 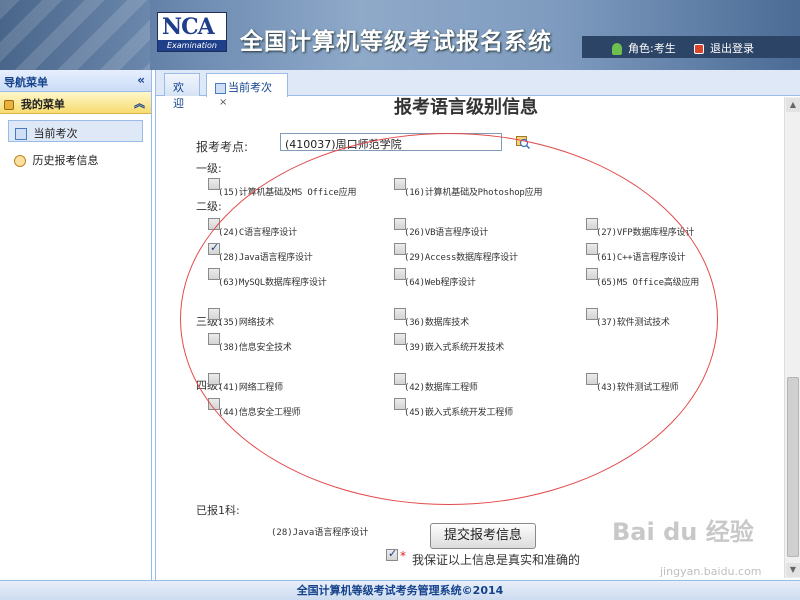 I want to click on subject-label-35: (35)网络技术, so click(x=246, y=323).